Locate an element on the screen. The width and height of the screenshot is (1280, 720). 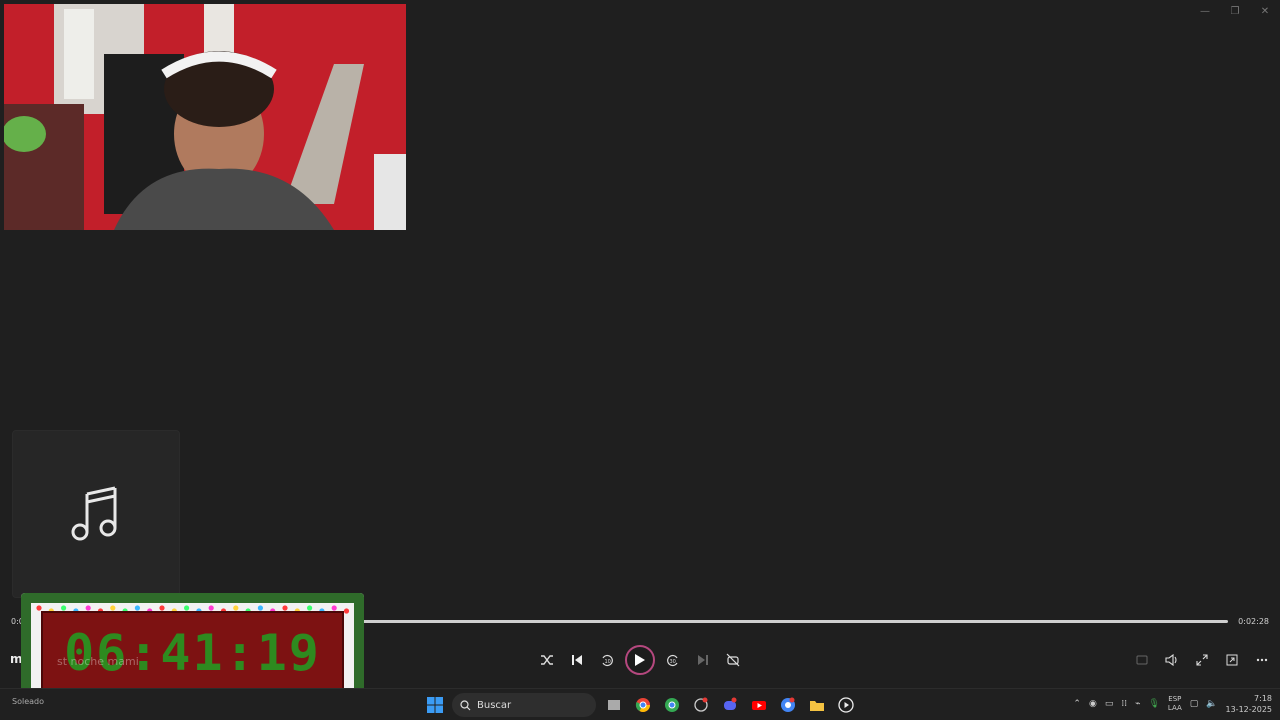
secondary-controls is located at coordinates (1202, 660).